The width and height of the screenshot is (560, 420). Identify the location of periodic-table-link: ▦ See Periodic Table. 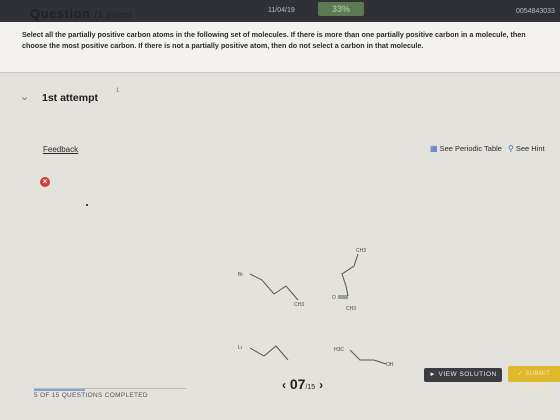
(466, 148).